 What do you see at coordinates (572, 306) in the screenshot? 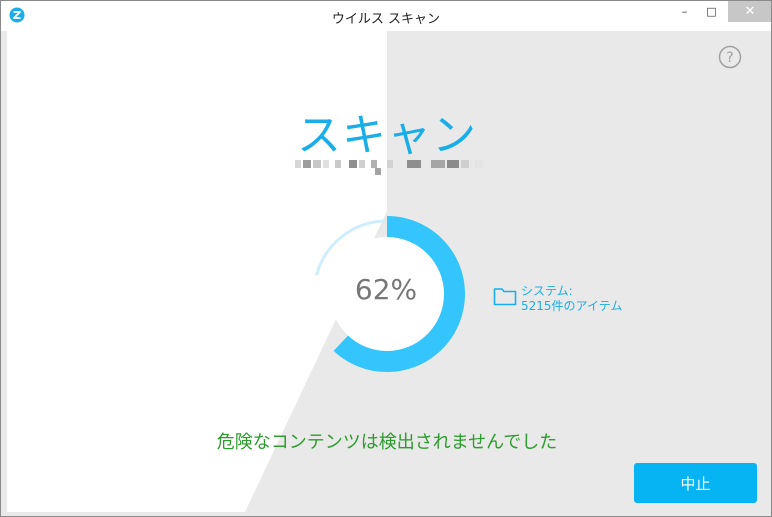
I see `scan-item-count: 5215件のアイテム` at bounding box center [572, 306].